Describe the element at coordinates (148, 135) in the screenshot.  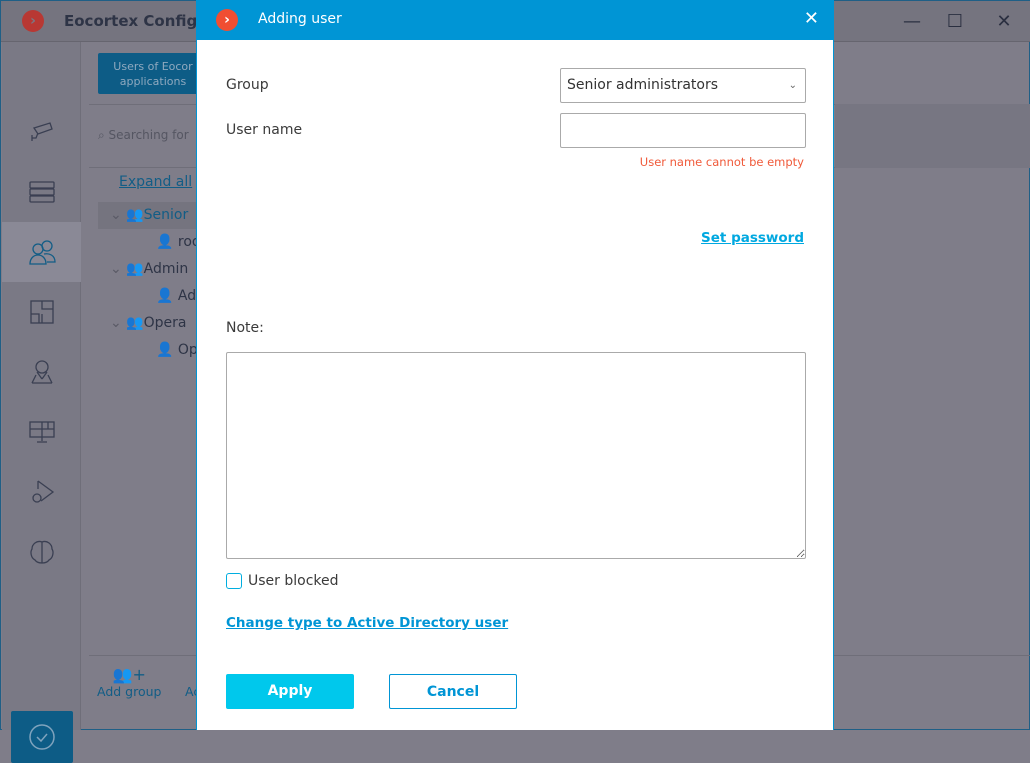
I see `search-placeholder: Searching for` at that location.